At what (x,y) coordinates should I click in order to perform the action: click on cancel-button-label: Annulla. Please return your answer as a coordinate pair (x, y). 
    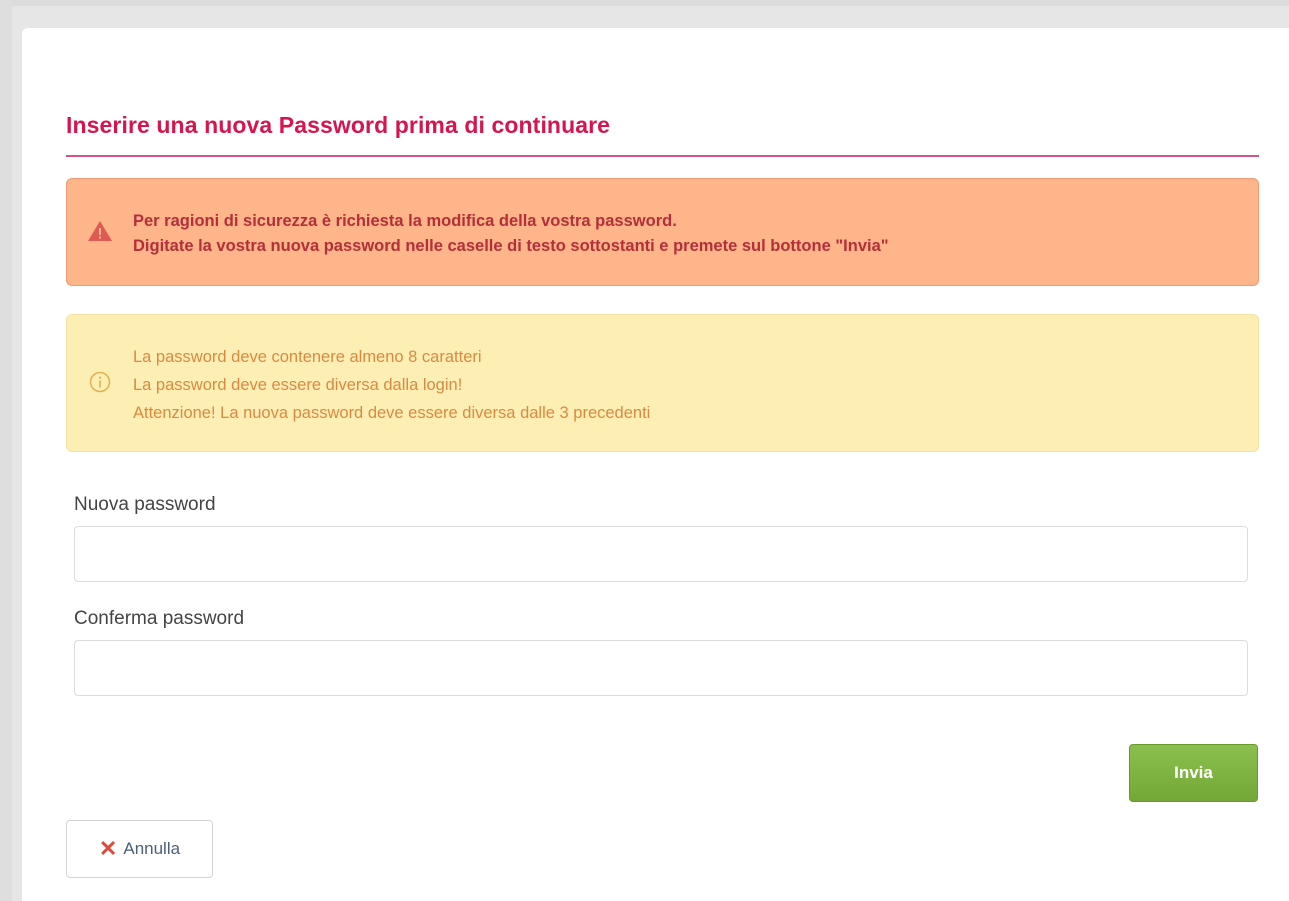
    Looking at the image, I should click on (152, 848).